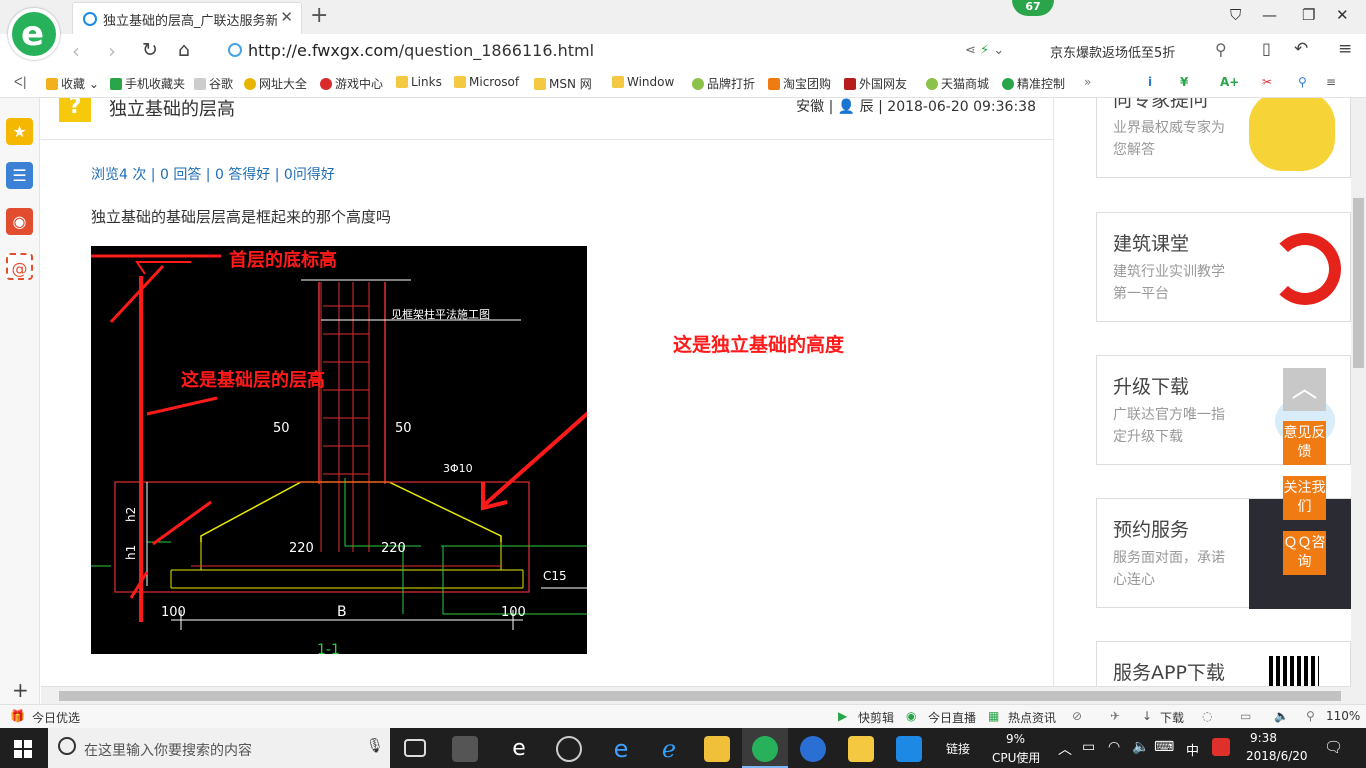 The height and width of the screenshot is (768, 1366). I want to click on horizontal-scrollbar, so click(696, 695).